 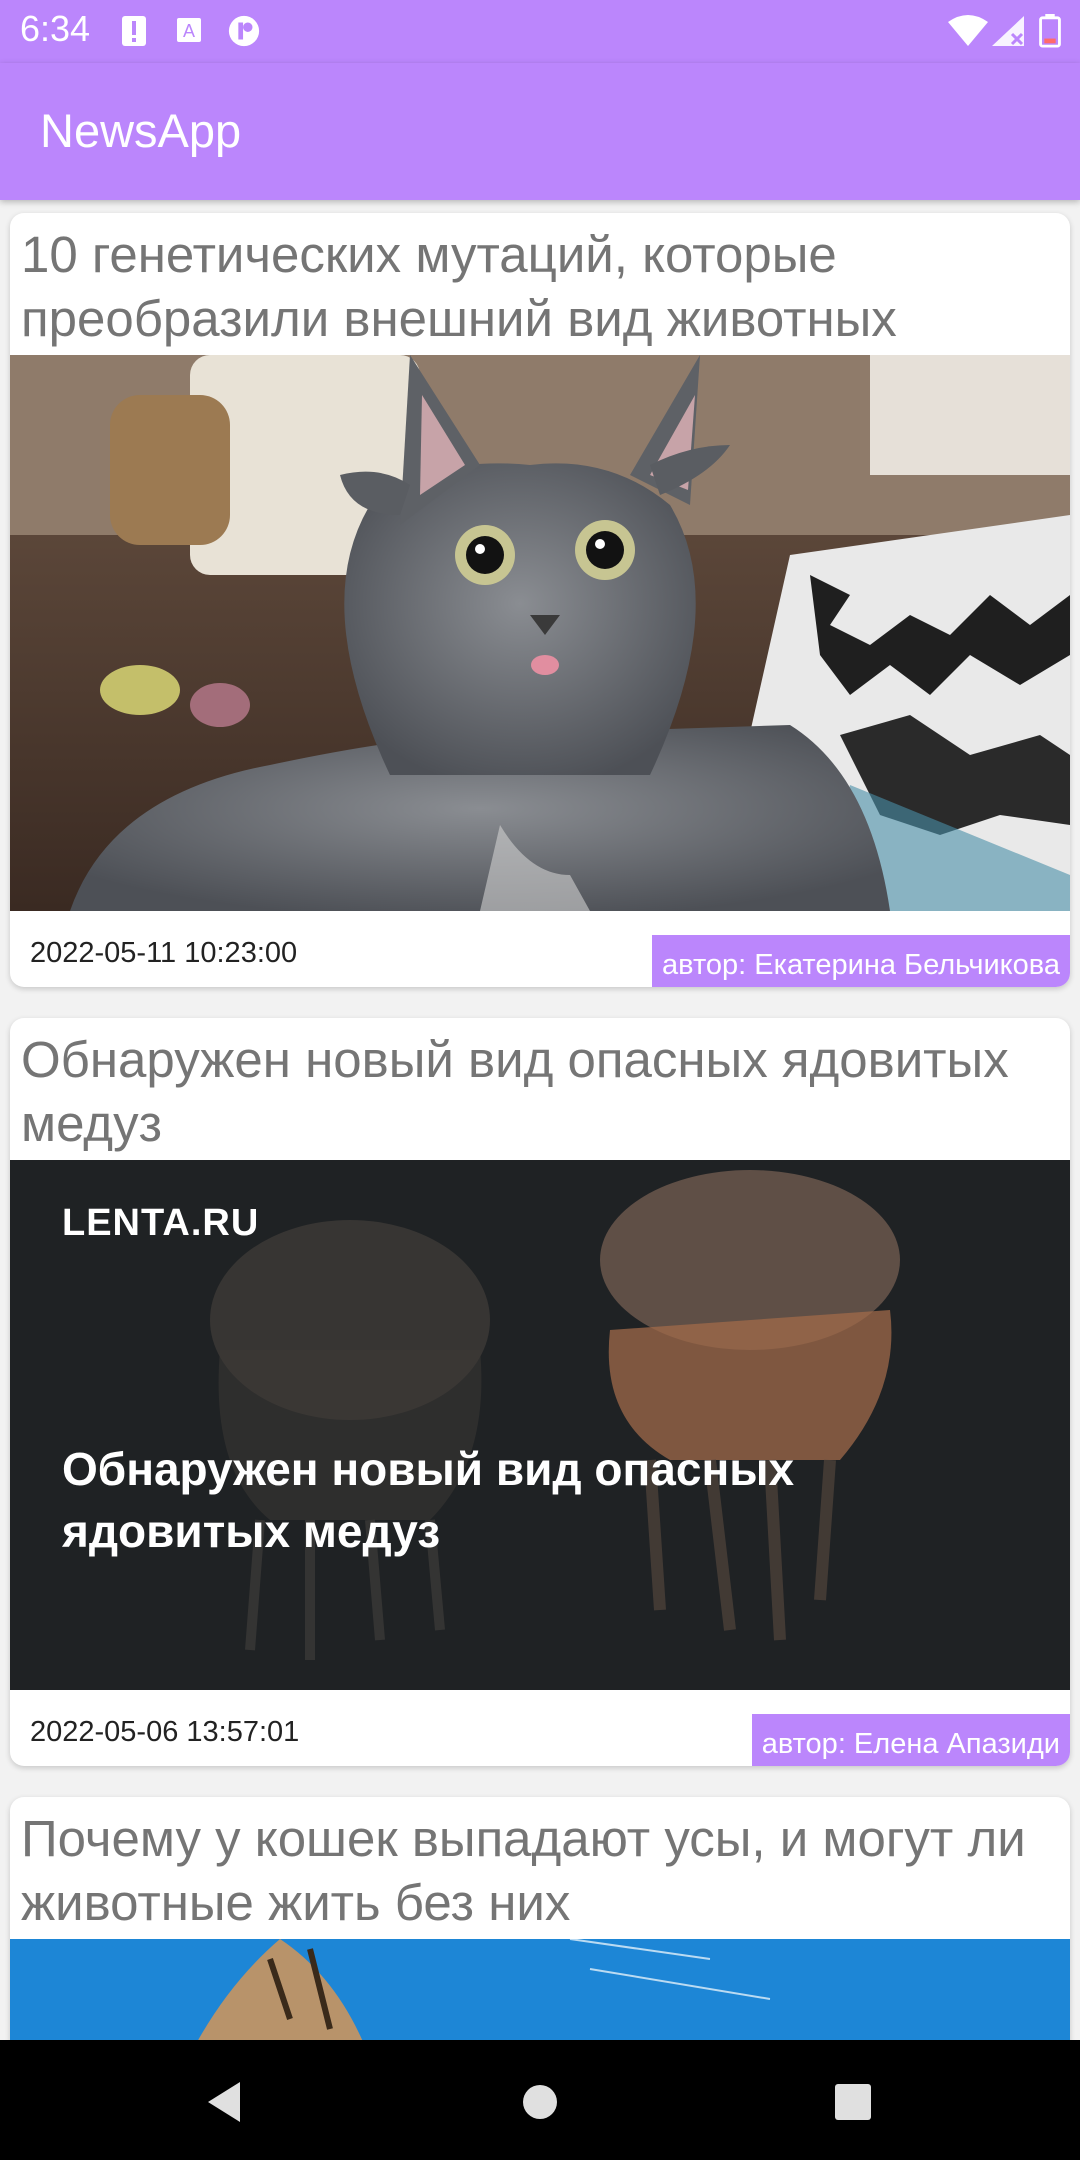 I want to click on svg-text: A, so click(x=189, y=31).